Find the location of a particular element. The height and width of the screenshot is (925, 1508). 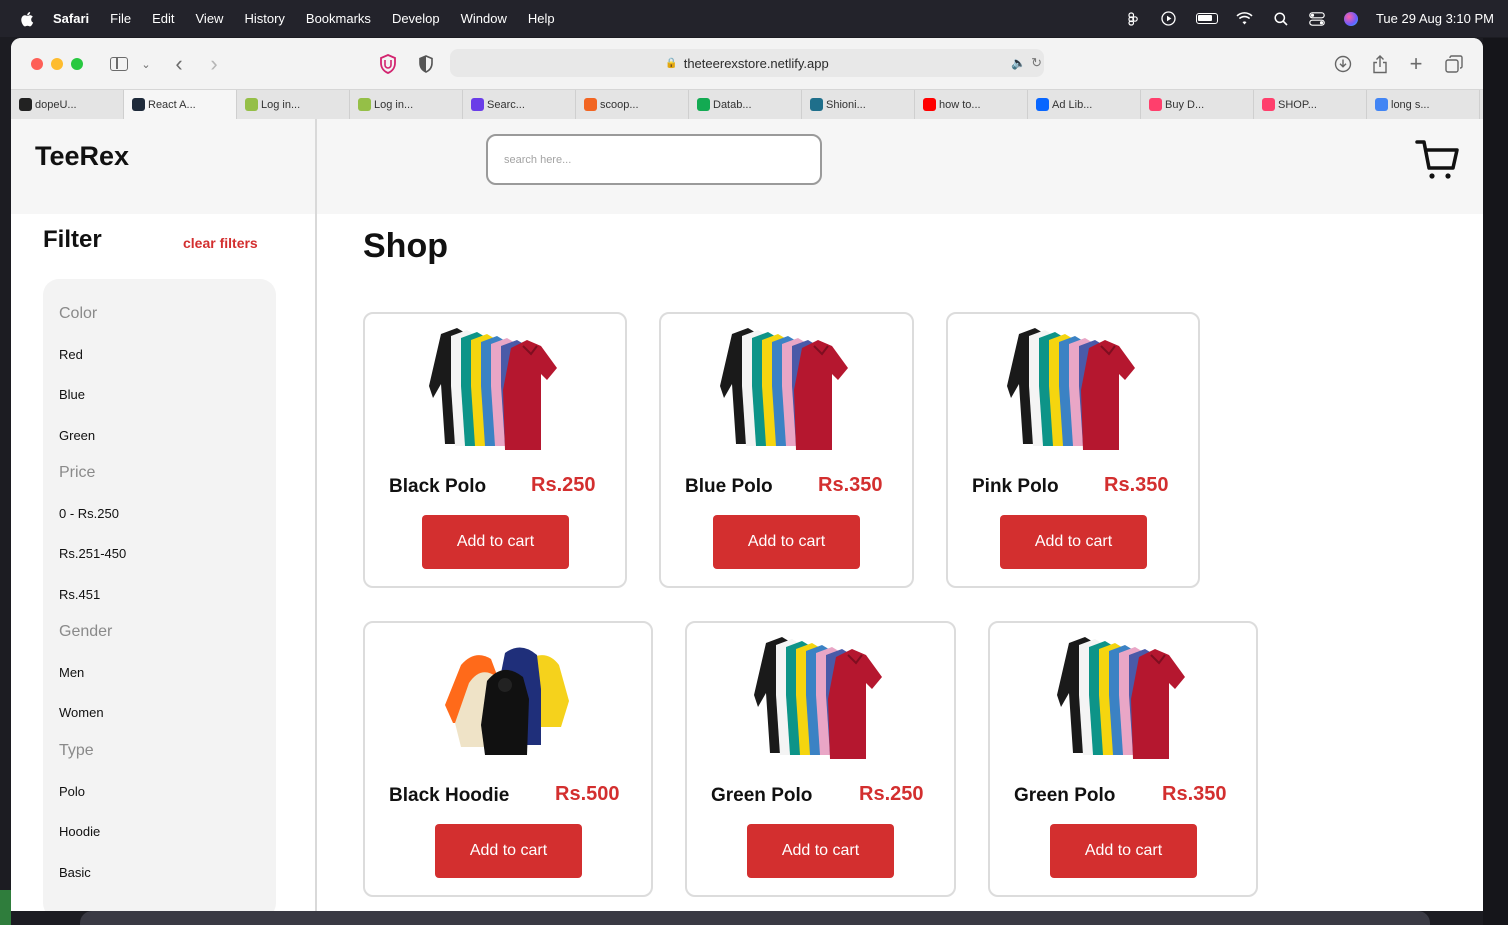

product-card: Black Hoodie Rs.500 Add to cart is located at coordinates (508, 759).